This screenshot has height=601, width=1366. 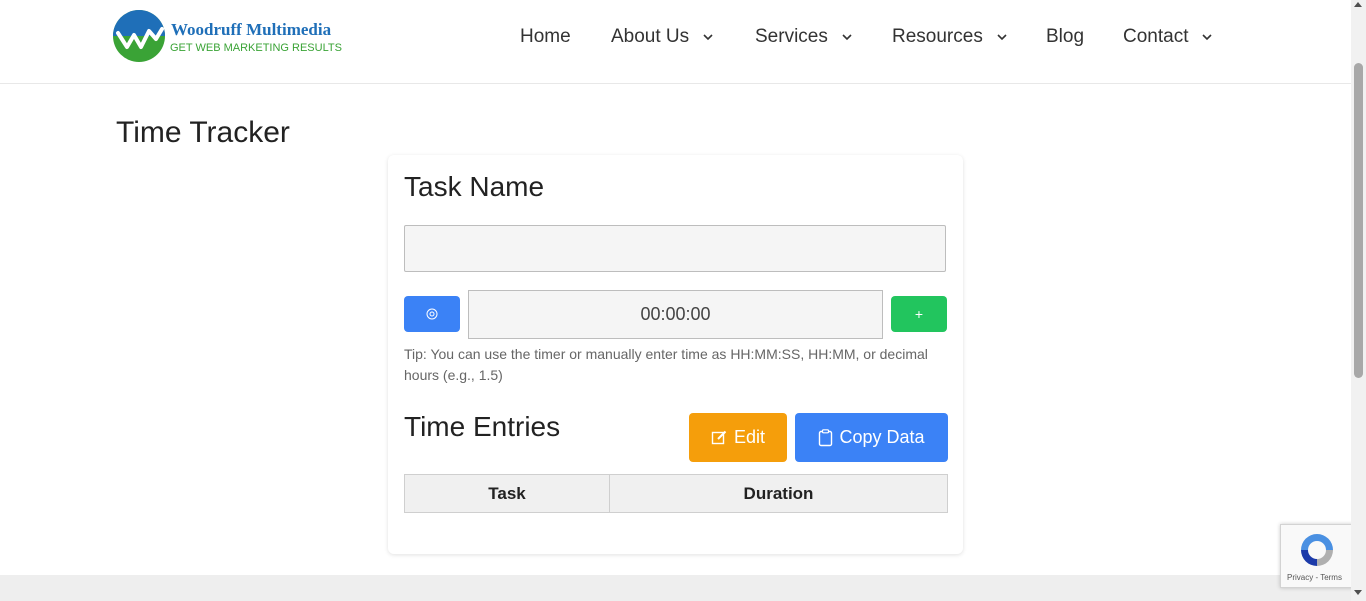 I want to click on clipboard-icon, so click(x=826, y=437).